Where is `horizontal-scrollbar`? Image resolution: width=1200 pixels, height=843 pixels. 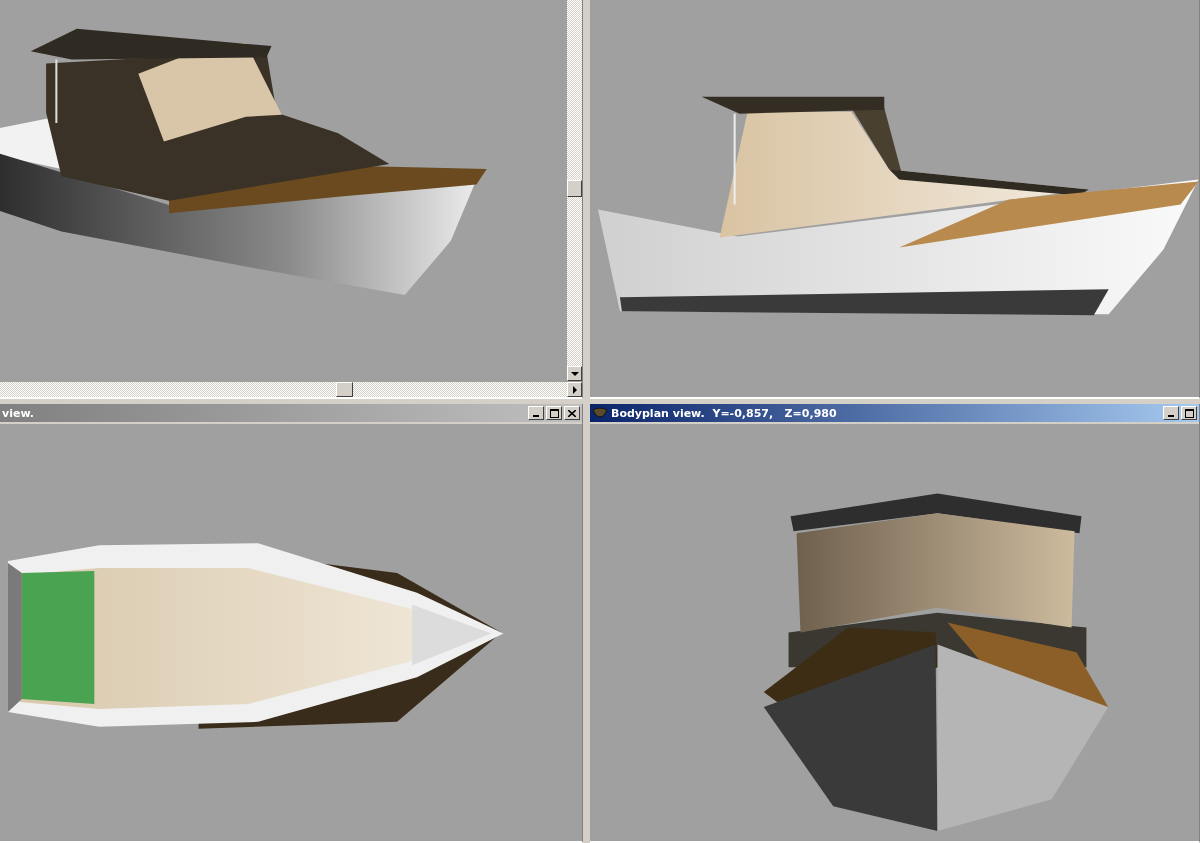 horizontal-scrollbar is located at coordinates (291, 389).